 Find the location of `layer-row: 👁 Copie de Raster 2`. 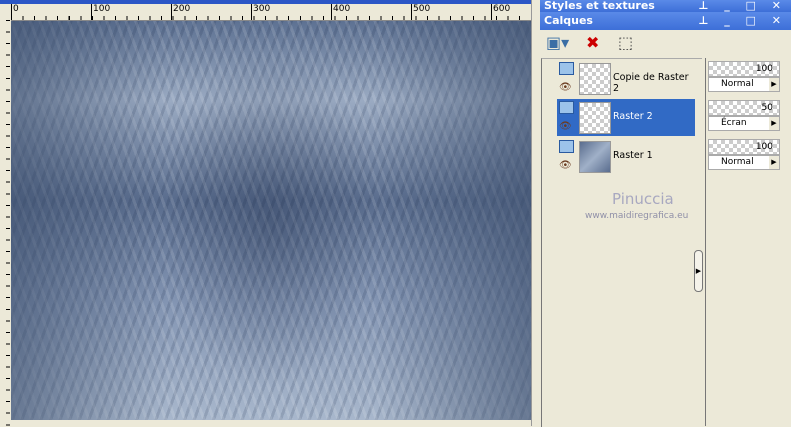

layer-row: 👁 Copie de Raster 2 is located at coordinates (626, 78).